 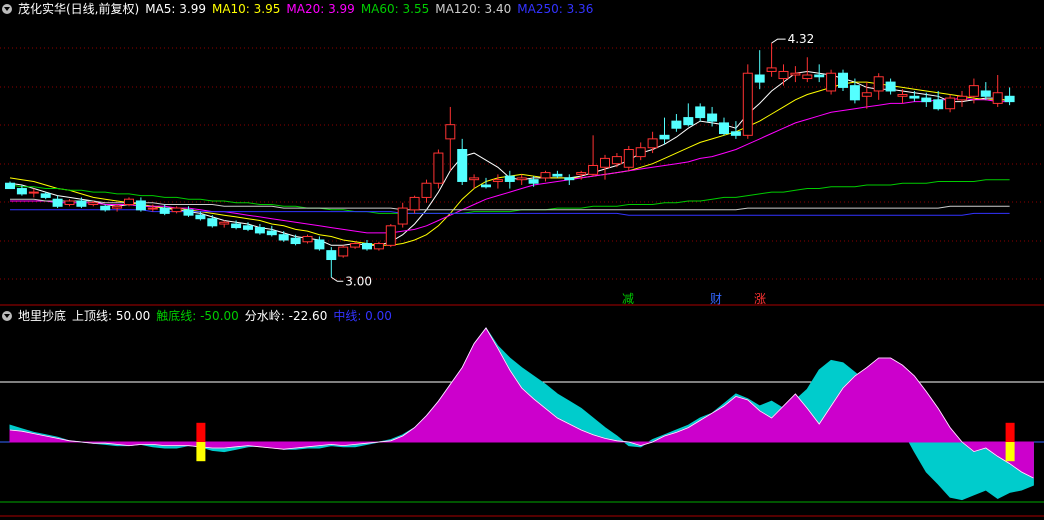 I want to click on low-label: 3.00, so click(x=358, y=281).